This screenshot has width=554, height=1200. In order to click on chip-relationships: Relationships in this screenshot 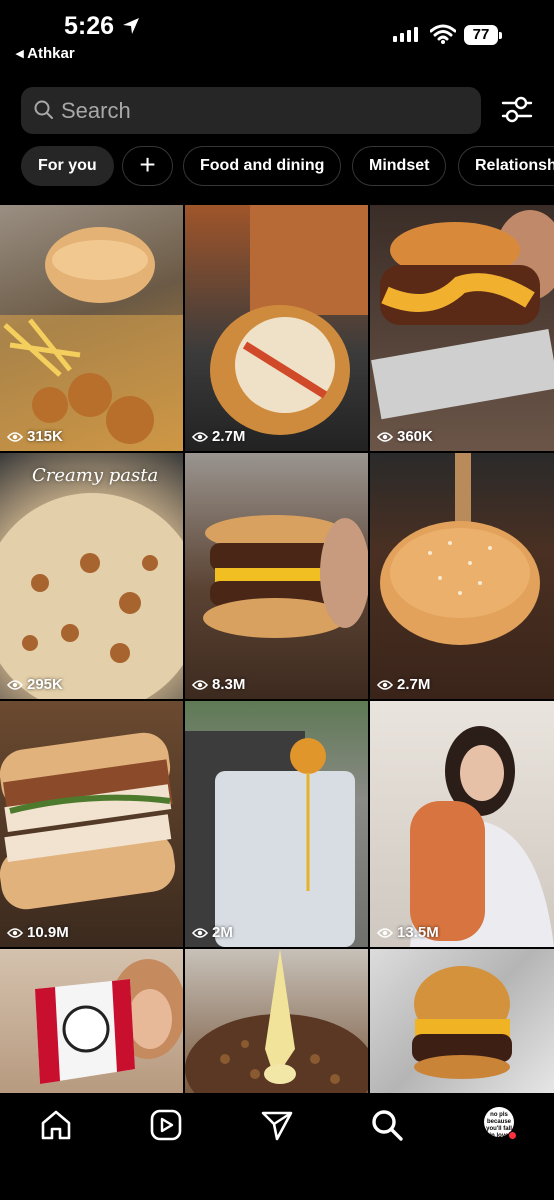, I will do `click(506, 166)`.